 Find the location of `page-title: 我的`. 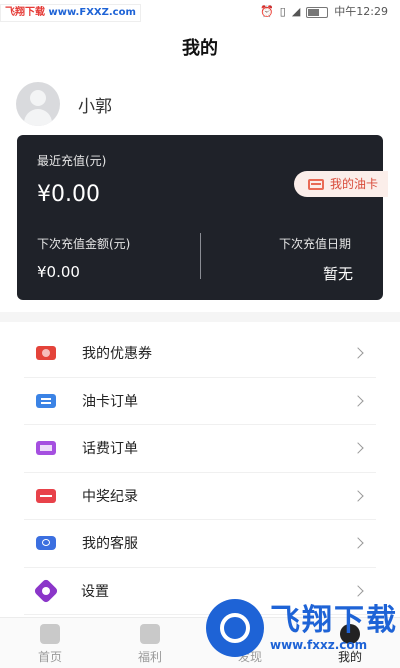

page-title: 我的 is located at coordinates (200, 48).